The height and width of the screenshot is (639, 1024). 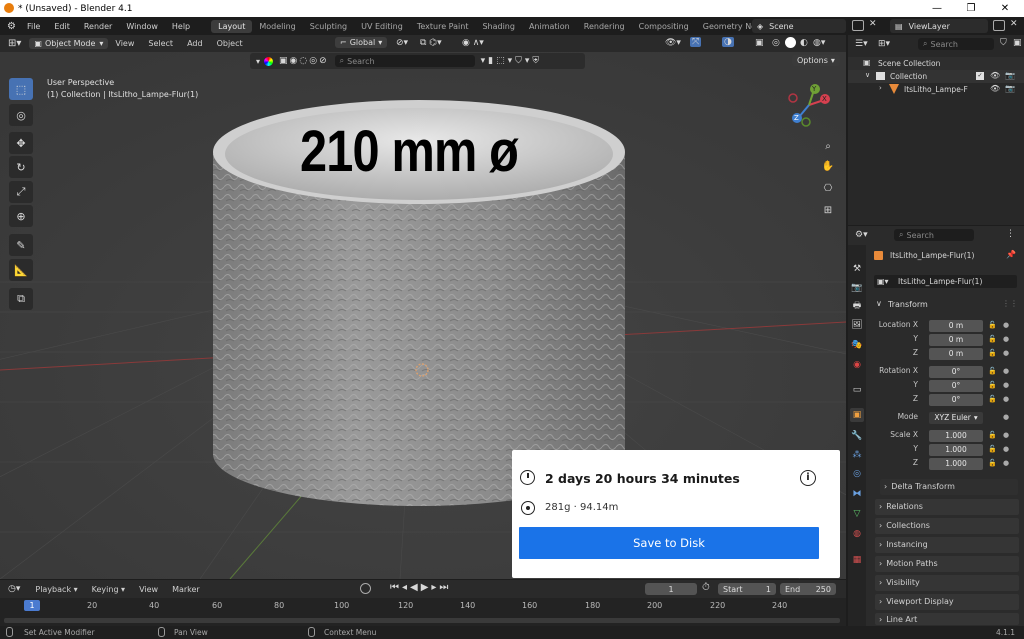 I want to click on properties-search-input: ⌕ Search, so click(x=934, y=235).